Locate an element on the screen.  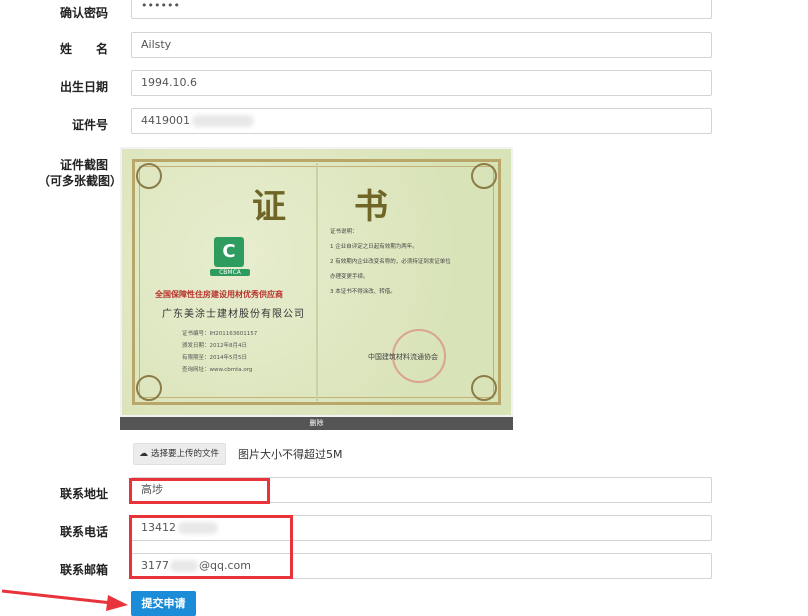
birth-date-label: 出生日期 is located at coordinates (83, 87).